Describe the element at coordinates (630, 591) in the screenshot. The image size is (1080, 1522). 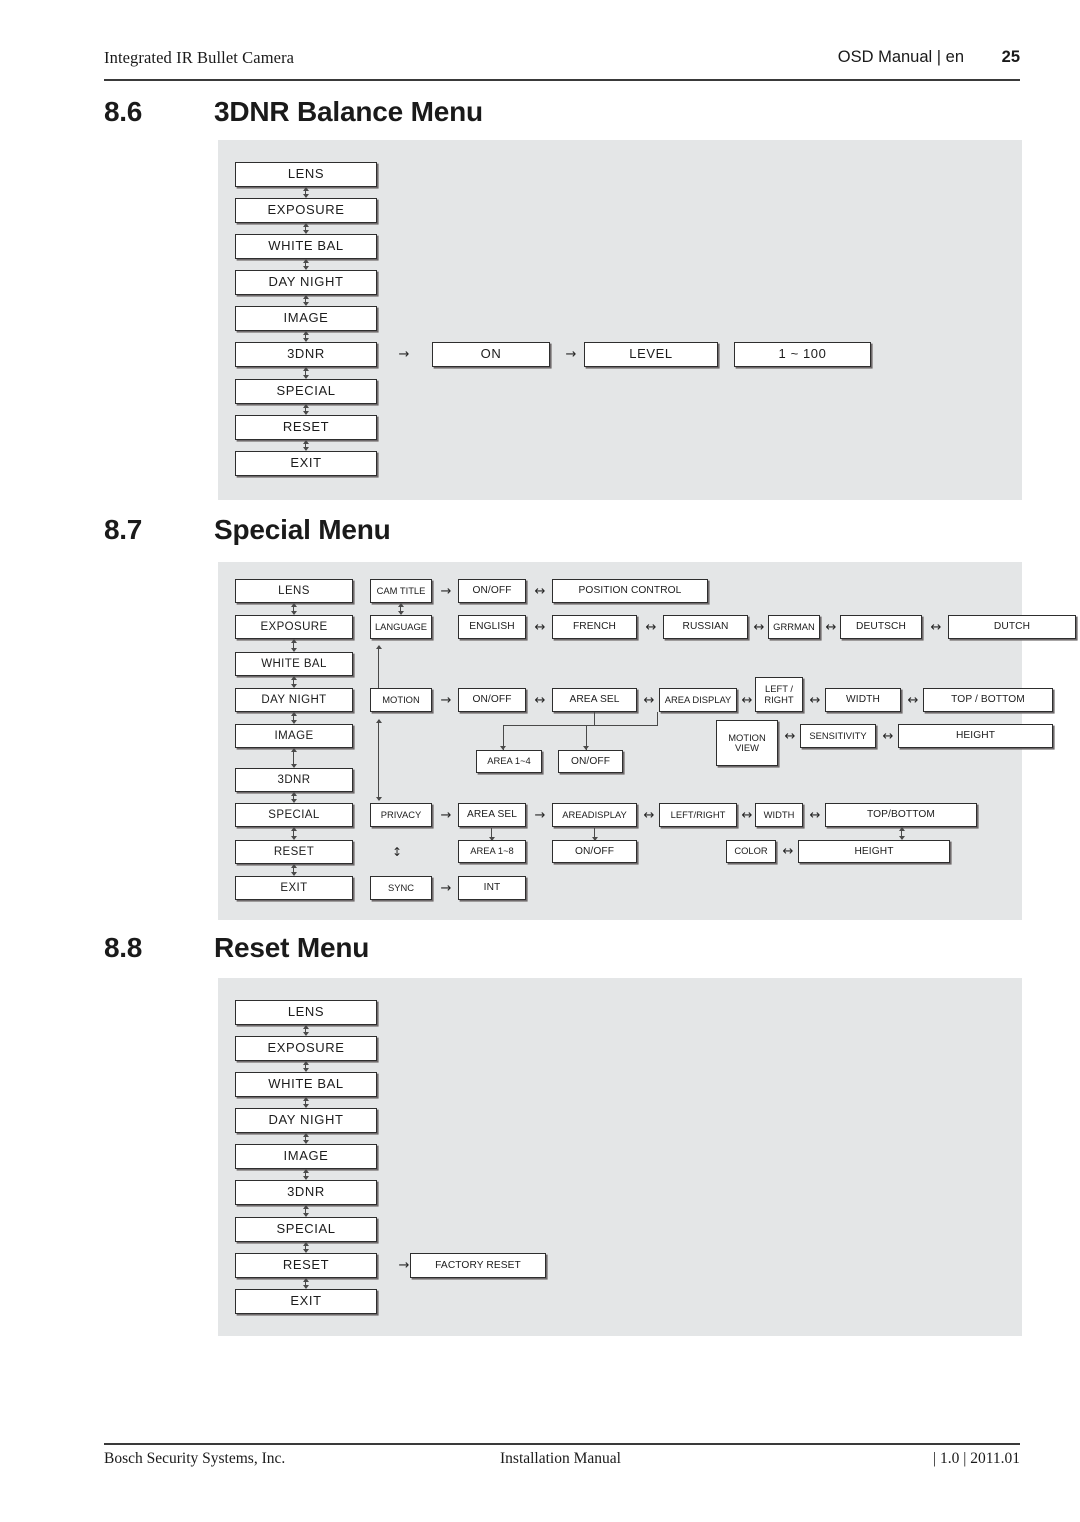
I see `submenu-box-position-control: POSITION CONTROL` at that location.